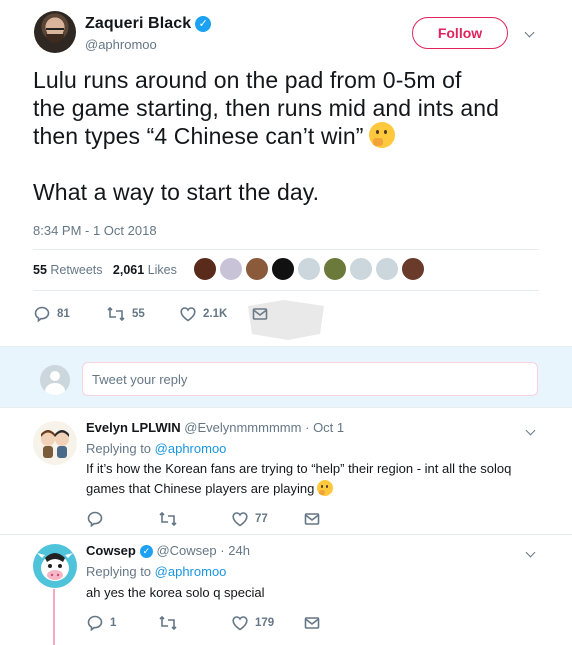 The height and width of the screenshot is (645, 572). I want to click on likes-label: Likes, so click(162, 270).